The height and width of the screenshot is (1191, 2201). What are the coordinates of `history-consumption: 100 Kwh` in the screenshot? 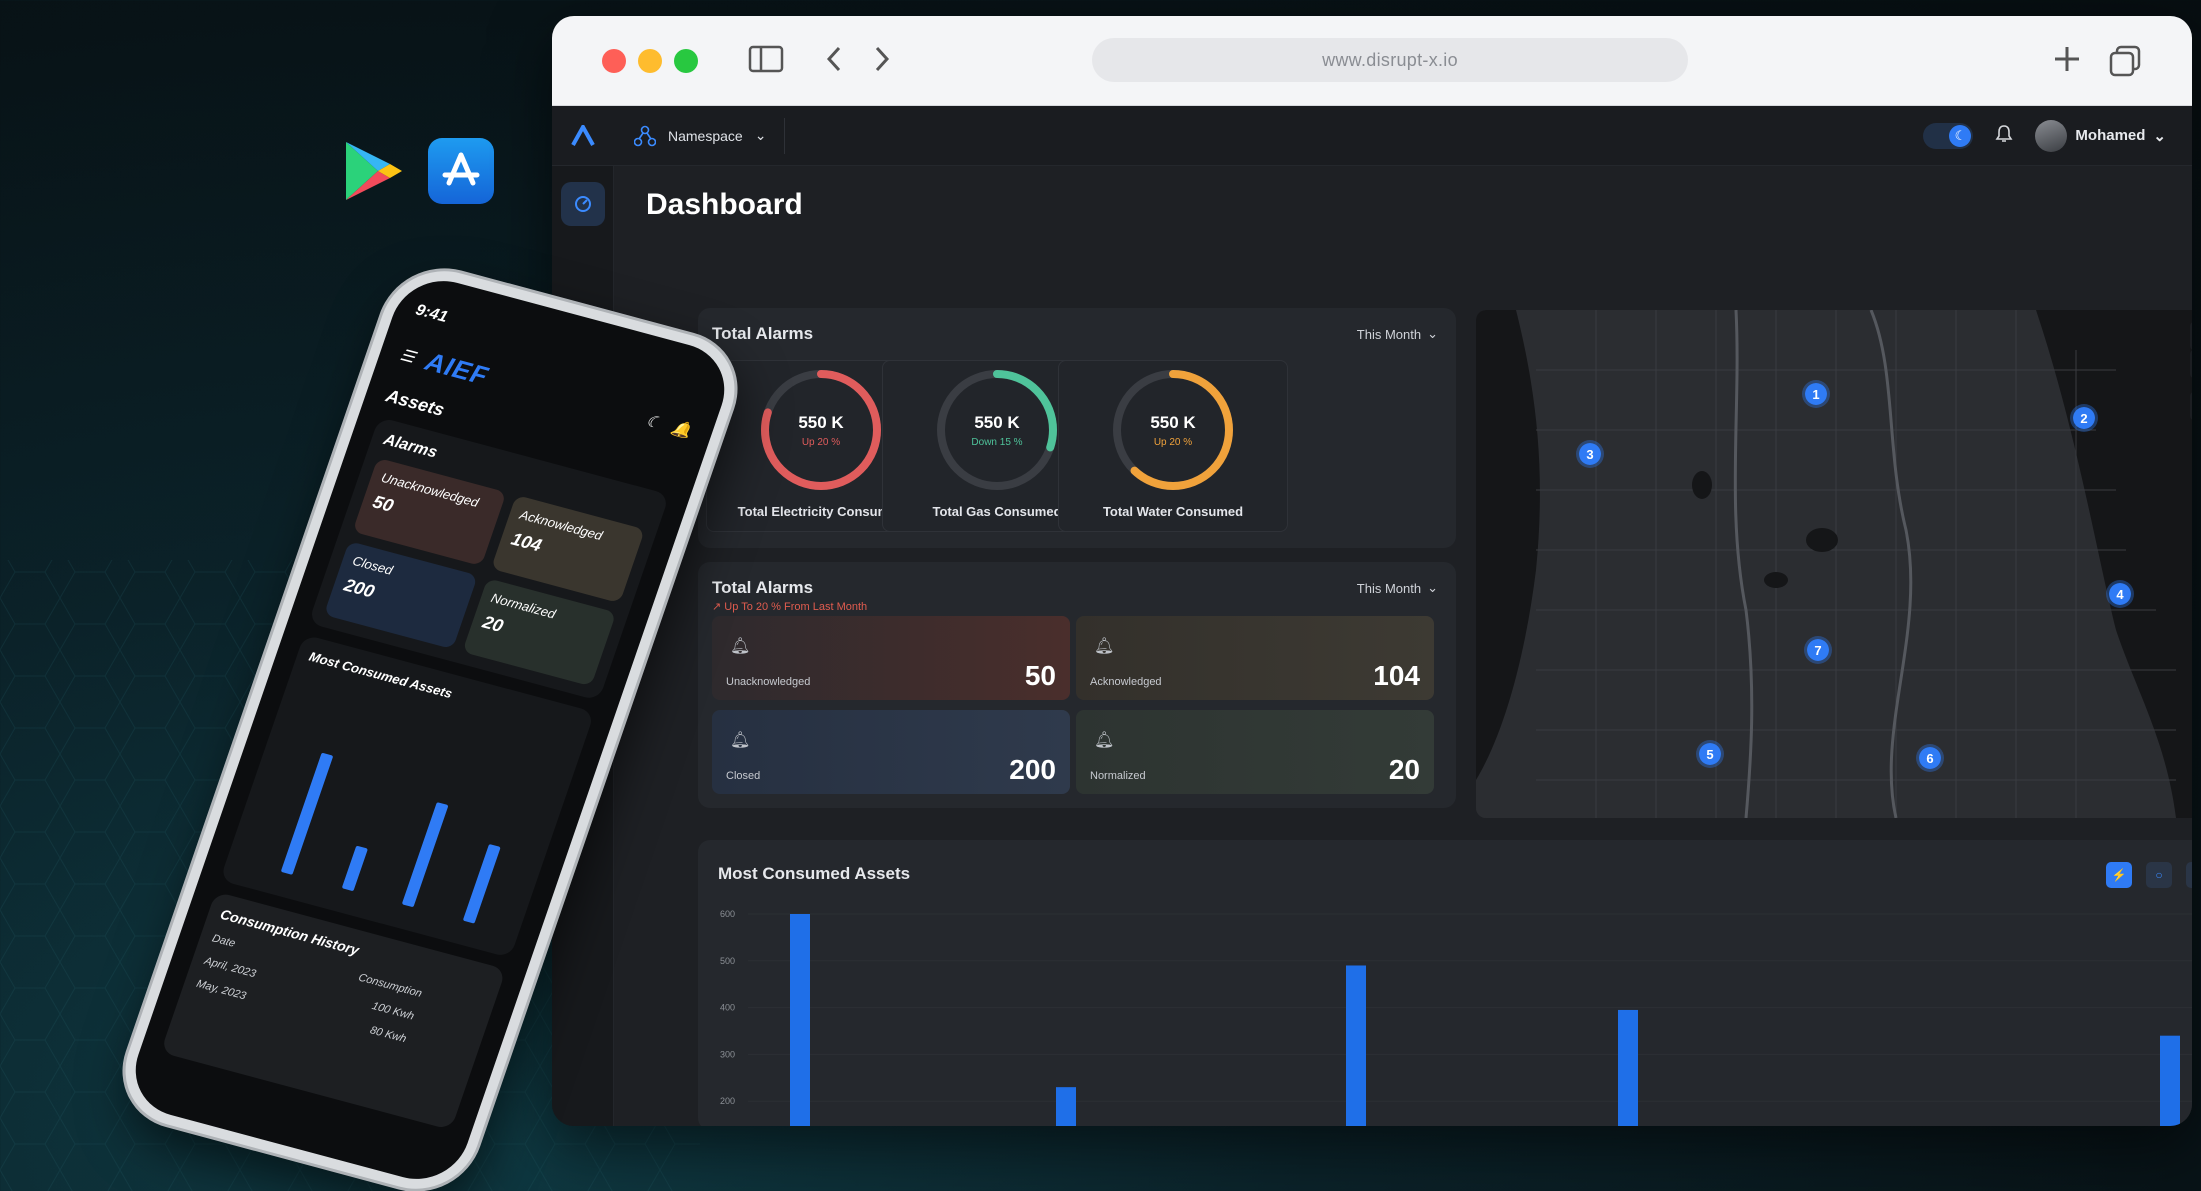 It's located at (393, 1011).